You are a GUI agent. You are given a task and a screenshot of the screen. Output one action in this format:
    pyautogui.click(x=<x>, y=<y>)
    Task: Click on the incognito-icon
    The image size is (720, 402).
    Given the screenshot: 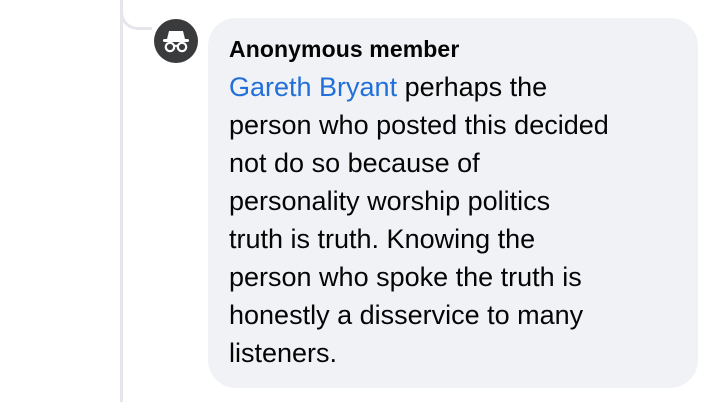 What is the action you would take?
    pyautogui.click(x=176, y=42)
    